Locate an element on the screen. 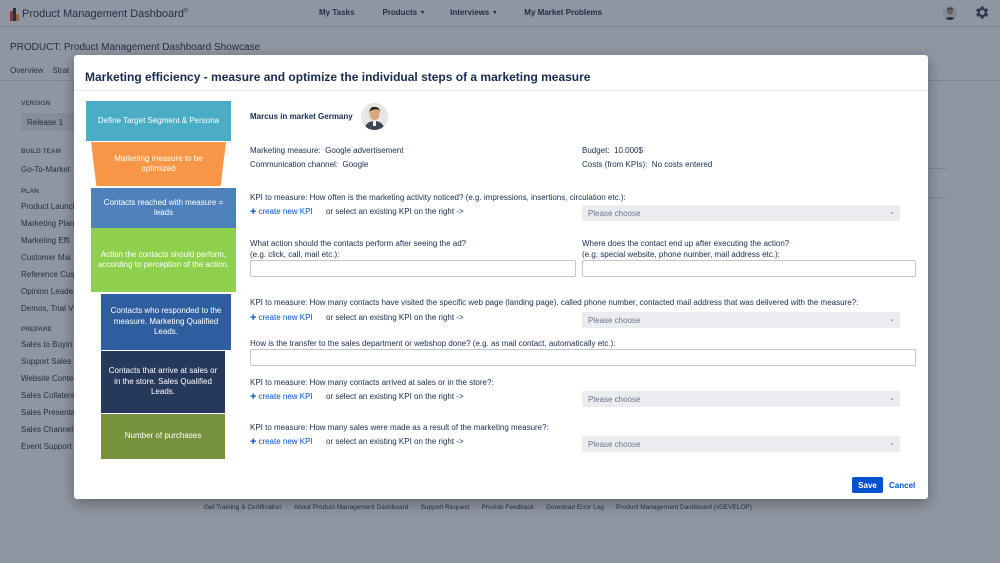  create-kpi-link-2: + create new KPI is located at coordinates (281, 317).